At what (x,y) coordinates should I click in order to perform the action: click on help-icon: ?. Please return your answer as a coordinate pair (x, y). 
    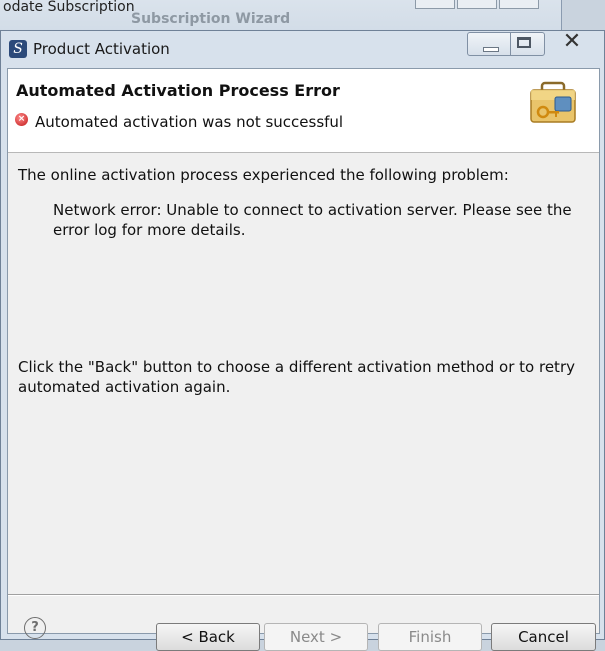
    Looking at the image, I should click on (35, 628).